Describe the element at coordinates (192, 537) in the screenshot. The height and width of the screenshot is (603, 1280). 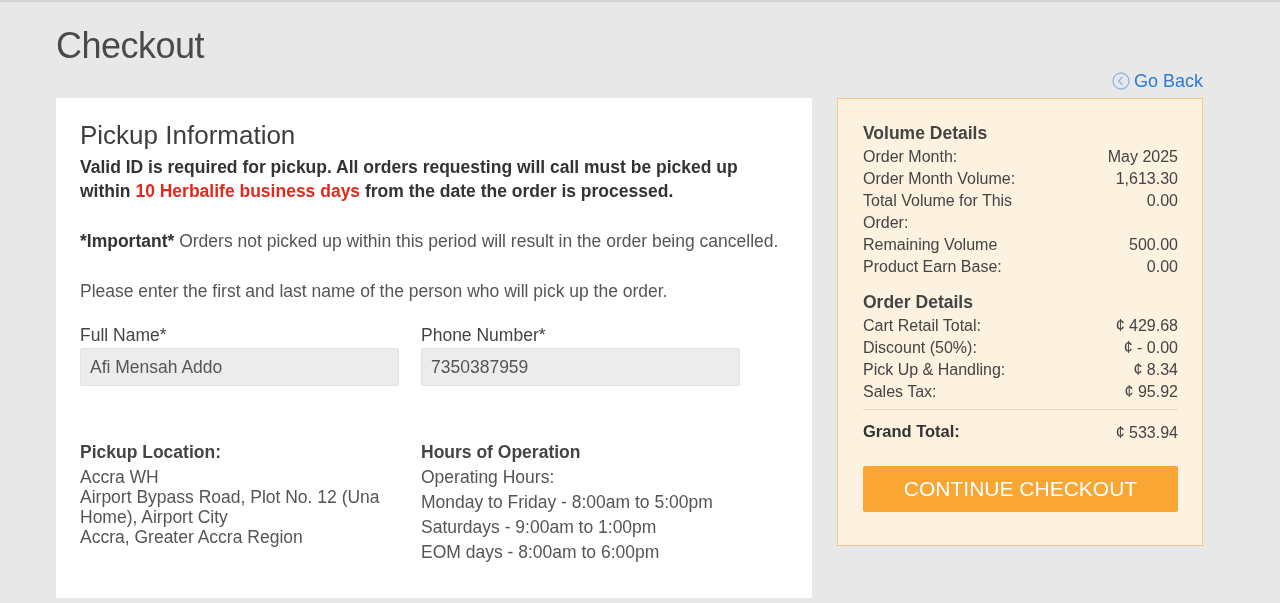
I see `address-line: Accra, Greater Accra Region` at that location.